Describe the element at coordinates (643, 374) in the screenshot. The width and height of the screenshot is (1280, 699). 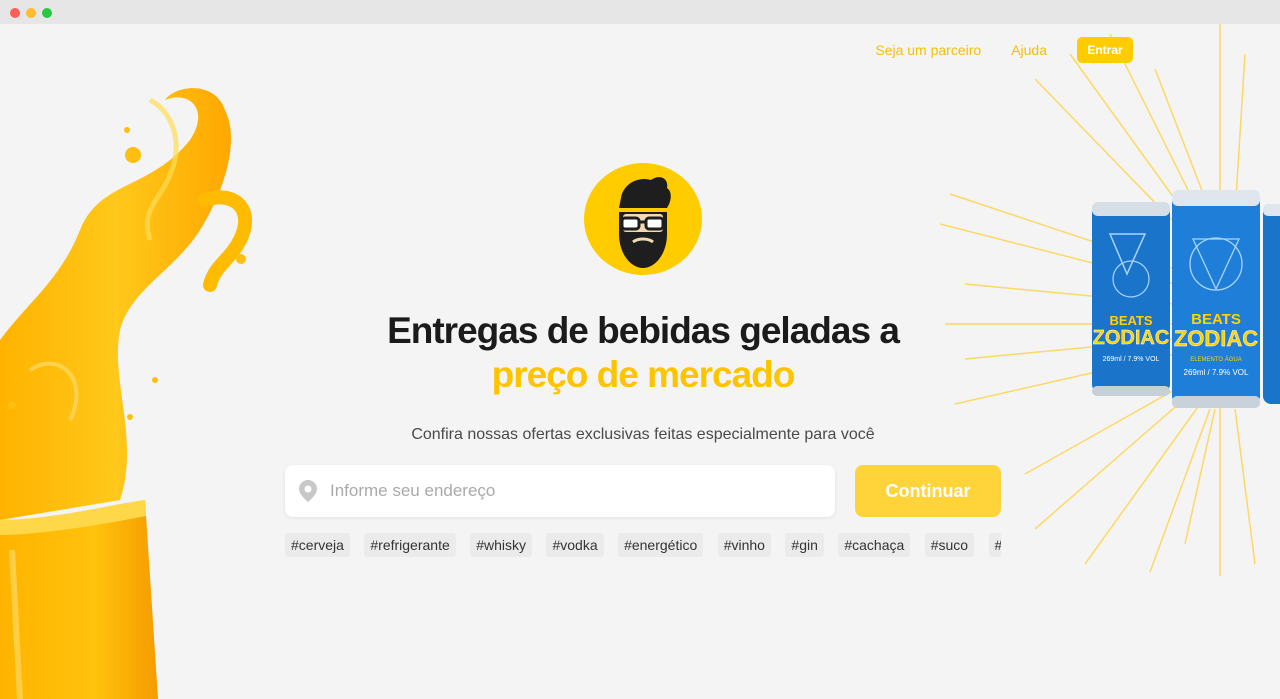
I see `headline-line-2: preço de mercado` at that location.